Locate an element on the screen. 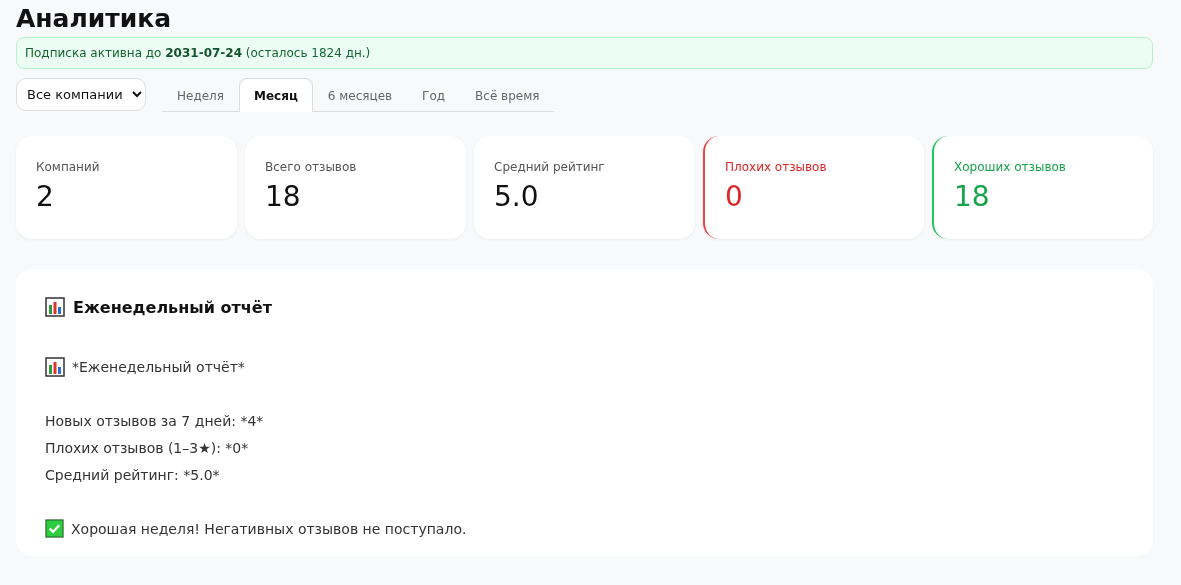 Image resolution: width=1181 pixels, height=585 pixels. stat-label: Хороших отзывов is located at coordinates (1010, 167).